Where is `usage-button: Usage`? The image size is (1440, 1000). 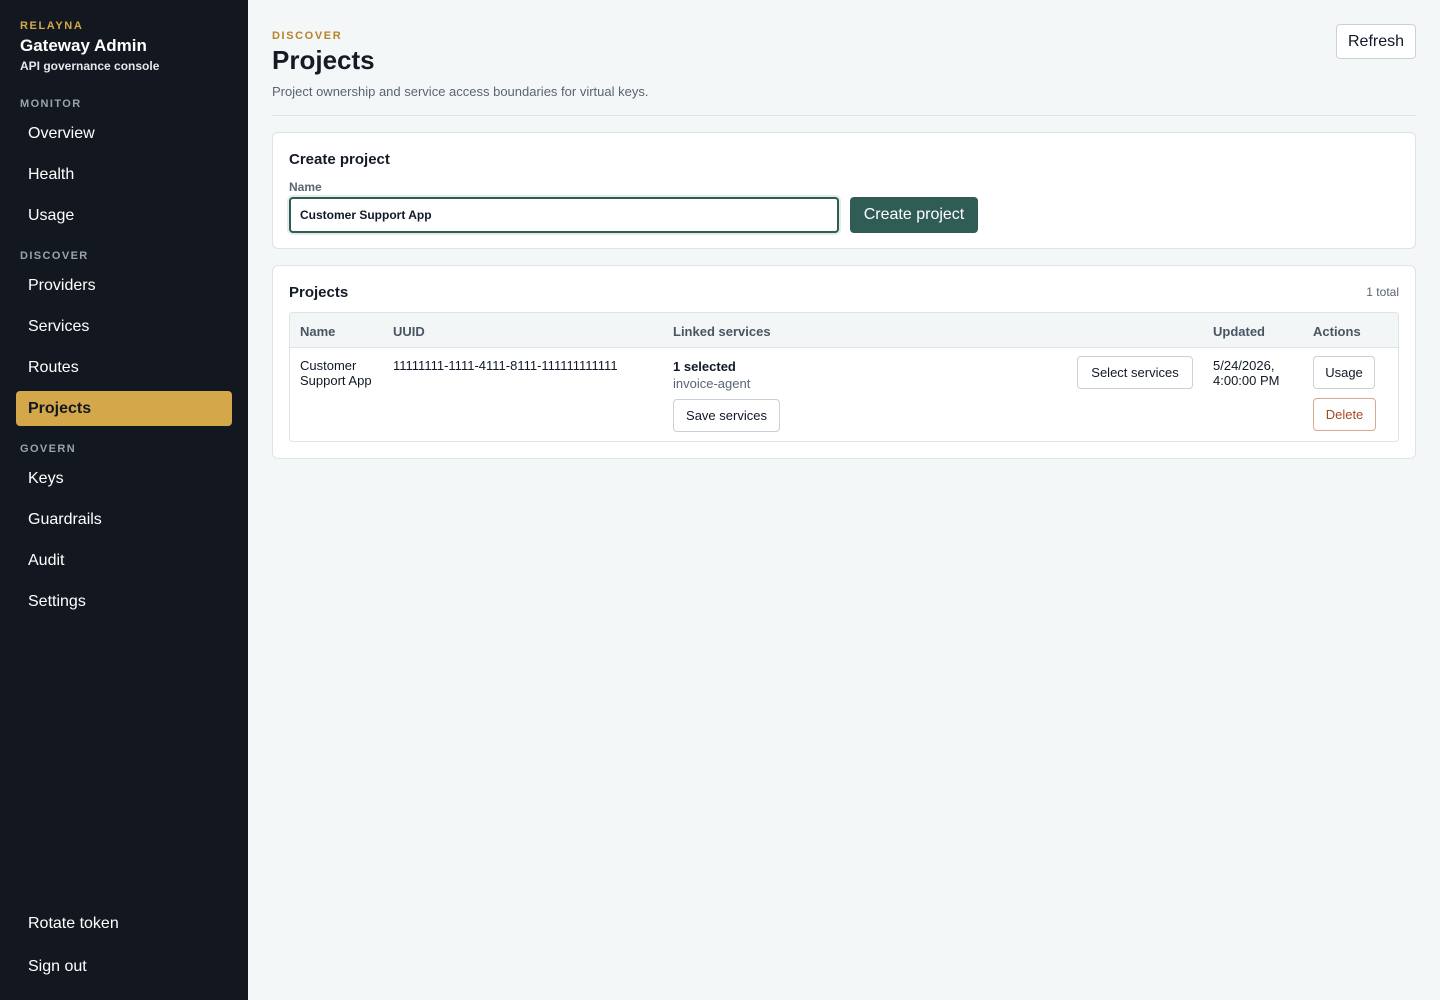 usage-button: Usage is located at coordinates (1344, 372).